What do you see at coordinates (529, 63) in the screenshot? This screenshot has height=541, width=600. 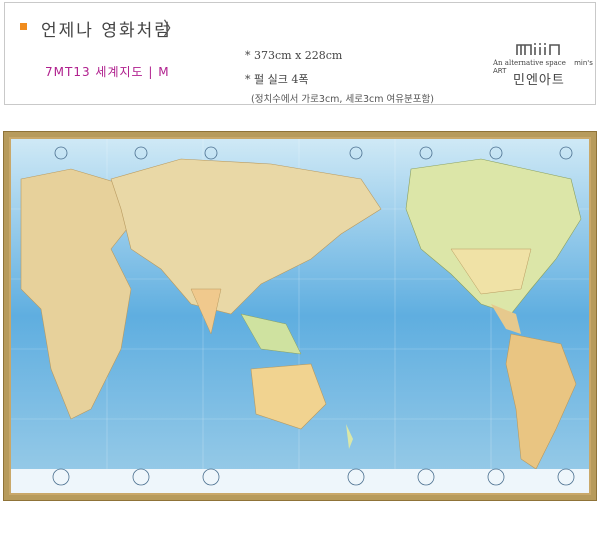 I see `brand-tagline-text: An alternative space` at bounding box center [529, 63].